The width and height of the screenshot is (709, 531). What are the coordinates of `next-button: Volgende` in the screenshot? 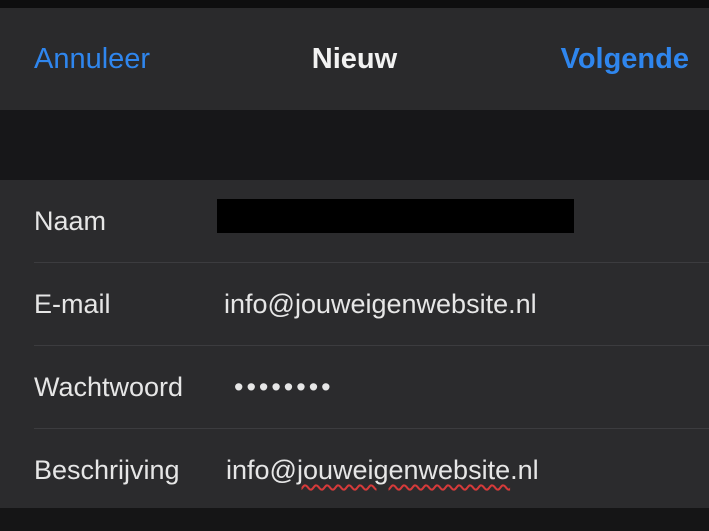 It's located at (625, 59).